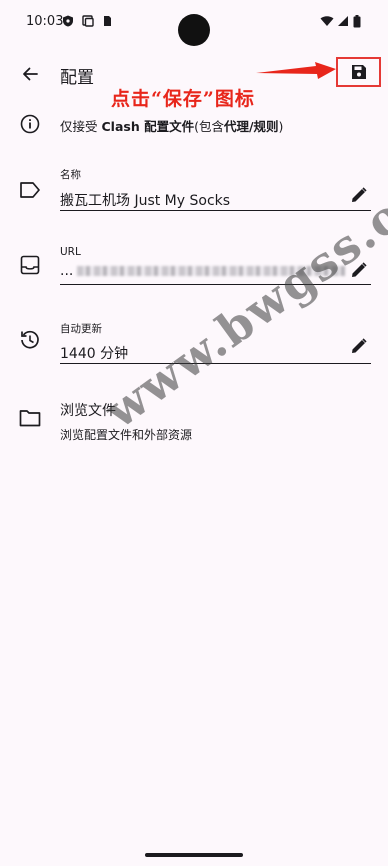 Image resolution: width=388 pixels, height=866 pixels. What do you see at coordinates (94, 353) in the screenshot?
I see `auto-update-field: 1440 分钟` at bounding box center [94, 353].